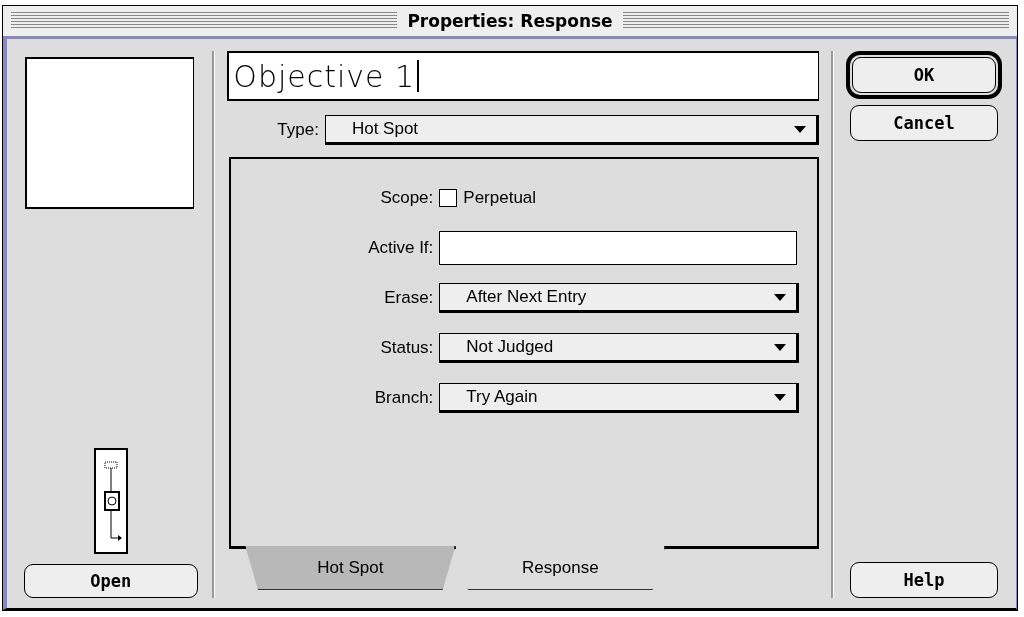 Image resolution: width=1024 pixels, height=617 pixels. What do you see at coordinates (406, 348) in the screenshot?
I see `field-label: Status:` at bounding box center [406, 348].